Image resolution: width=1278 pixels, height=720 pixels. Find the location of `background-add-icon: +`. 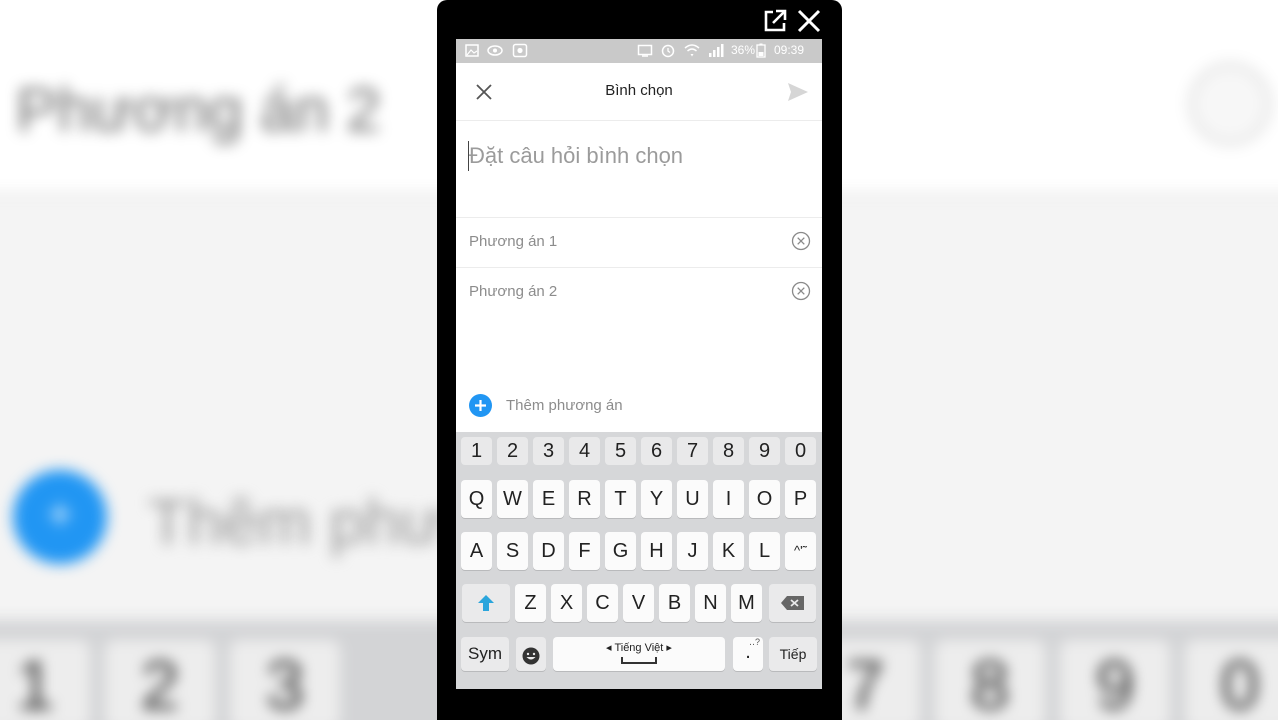

background-add-icon: + is located at coordinates (60, 517).